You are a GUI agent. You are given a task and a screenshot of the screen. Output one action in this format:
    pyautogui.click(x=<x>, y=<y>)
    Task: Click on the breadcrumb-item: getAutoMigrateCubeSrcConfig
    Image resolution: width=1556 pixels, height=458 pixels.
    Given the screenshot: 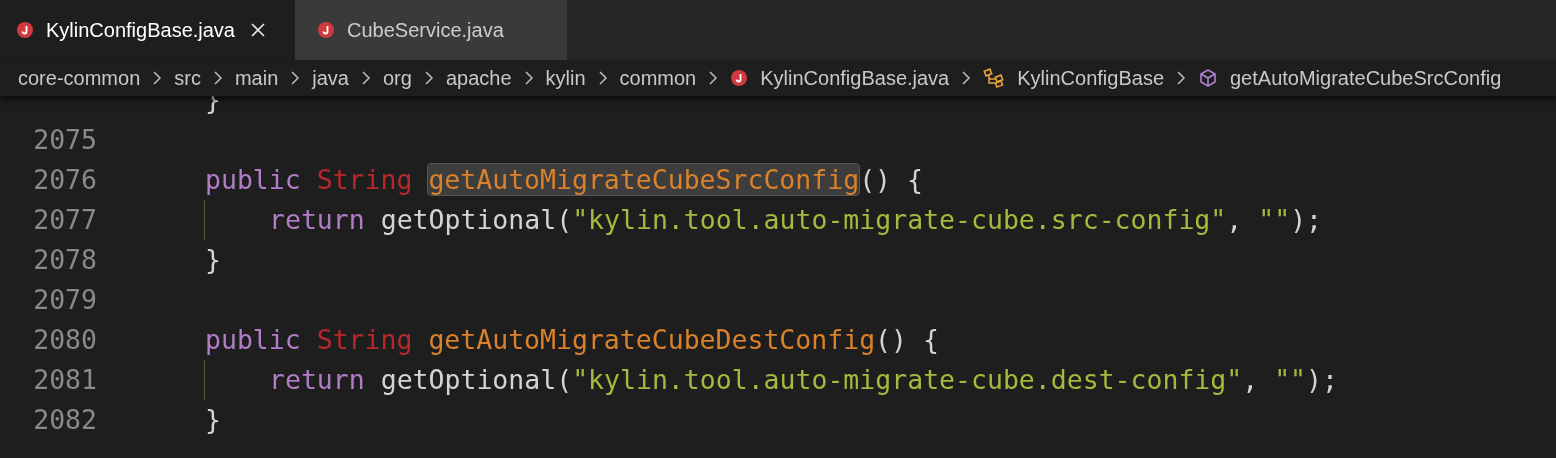 What is the action you would take?
    pyautogui.click(x=1366, y=78)
    